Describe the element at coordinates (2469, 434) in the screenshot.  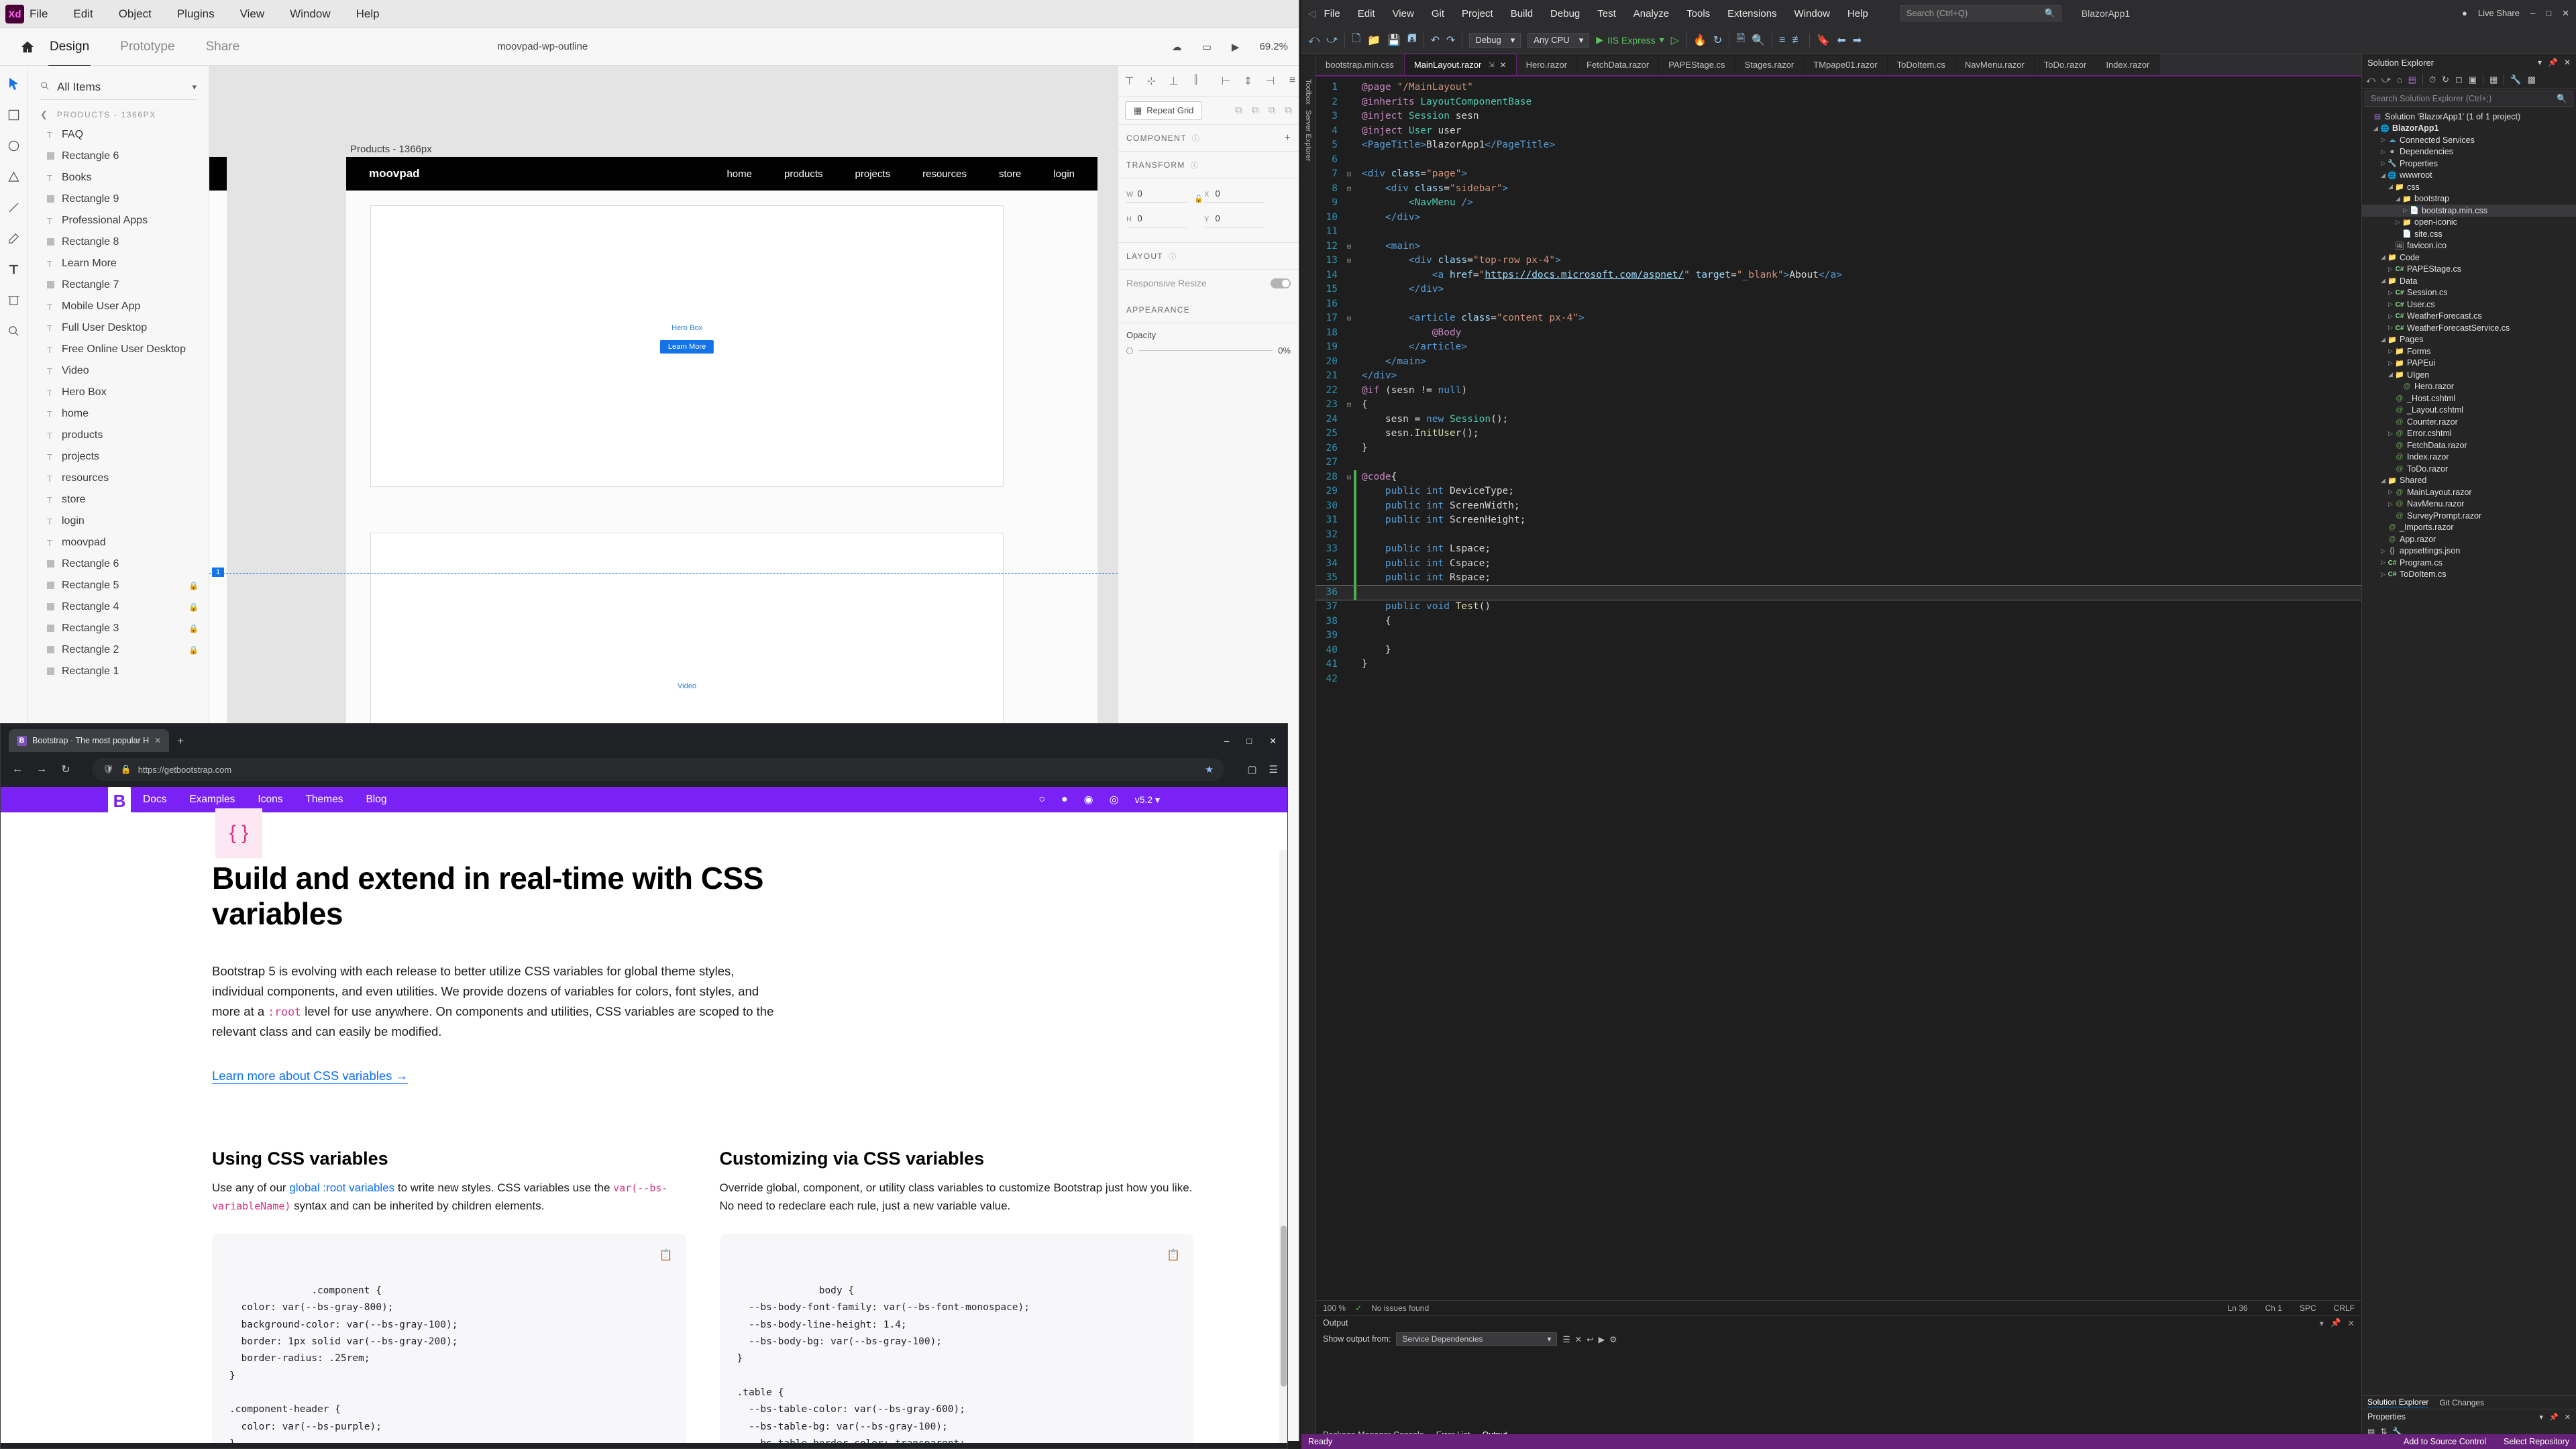
I see `solution-tree-node: ▷ @ Error.cshtml` at that location.